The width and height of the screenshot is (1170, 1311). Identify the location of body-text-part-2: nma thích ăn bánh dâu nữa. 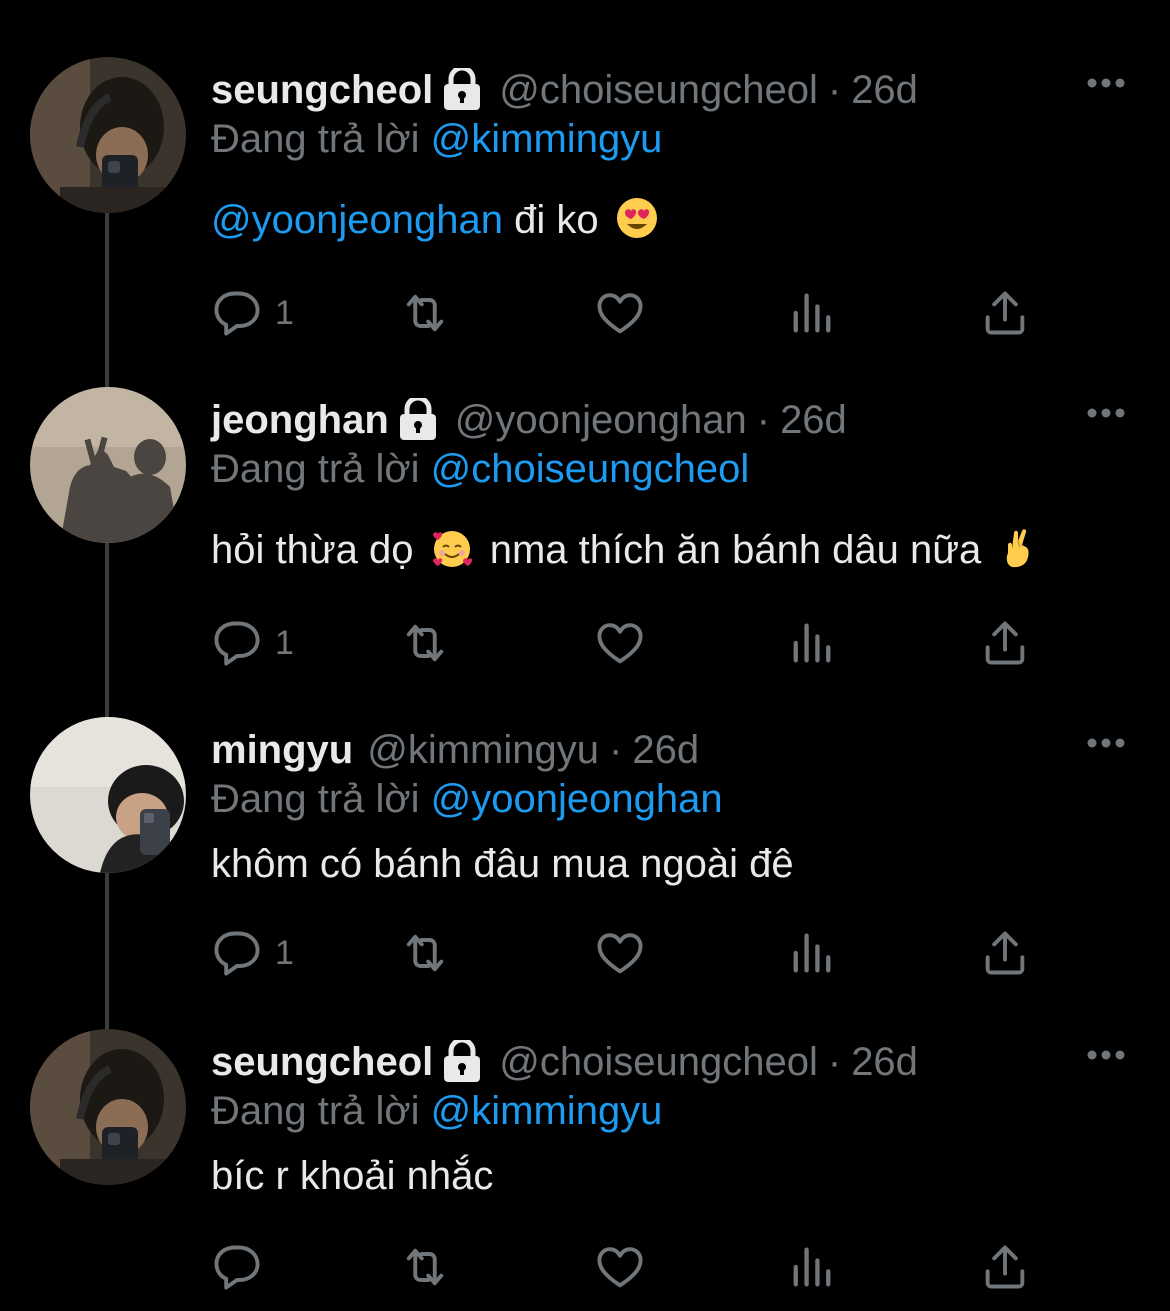
(730, 550).